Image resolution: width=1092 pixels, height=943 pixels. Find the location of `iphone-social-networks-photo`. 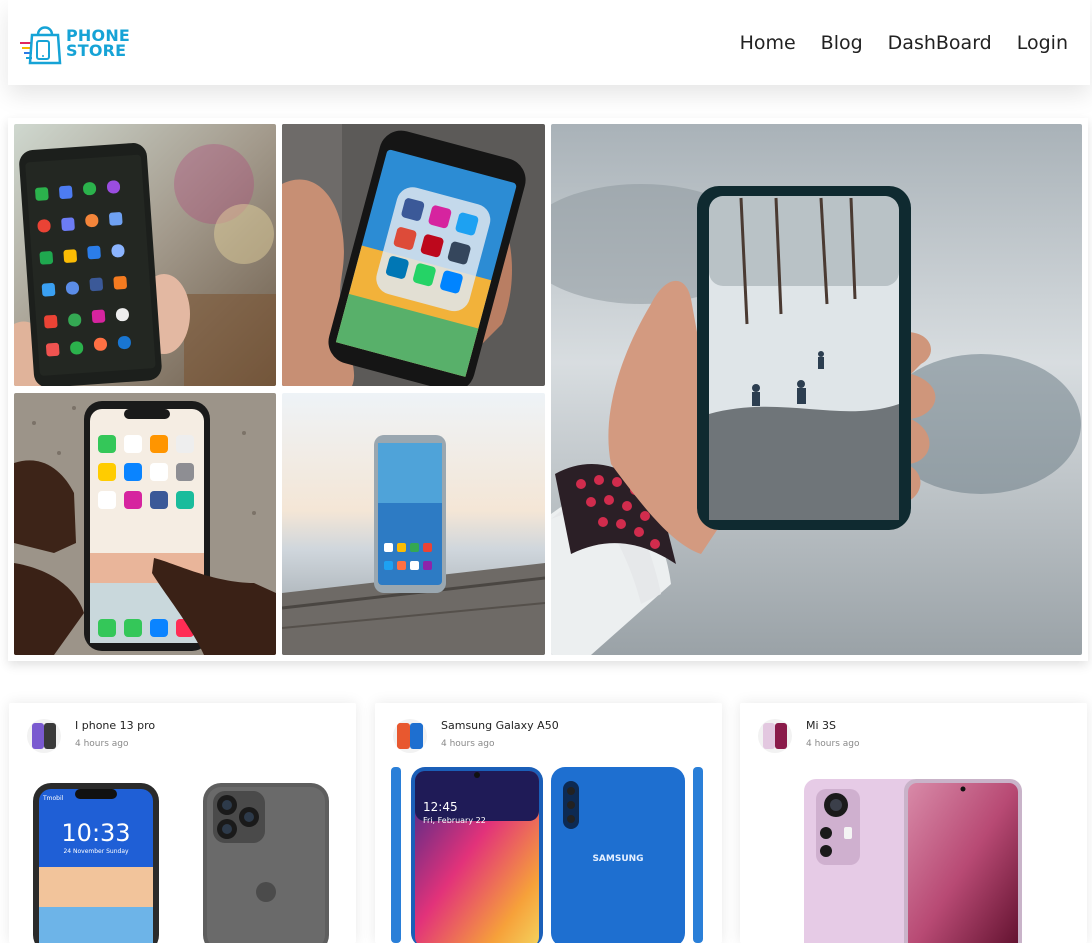

iphone-social-networks-photo is located at coordinates (413, 255).